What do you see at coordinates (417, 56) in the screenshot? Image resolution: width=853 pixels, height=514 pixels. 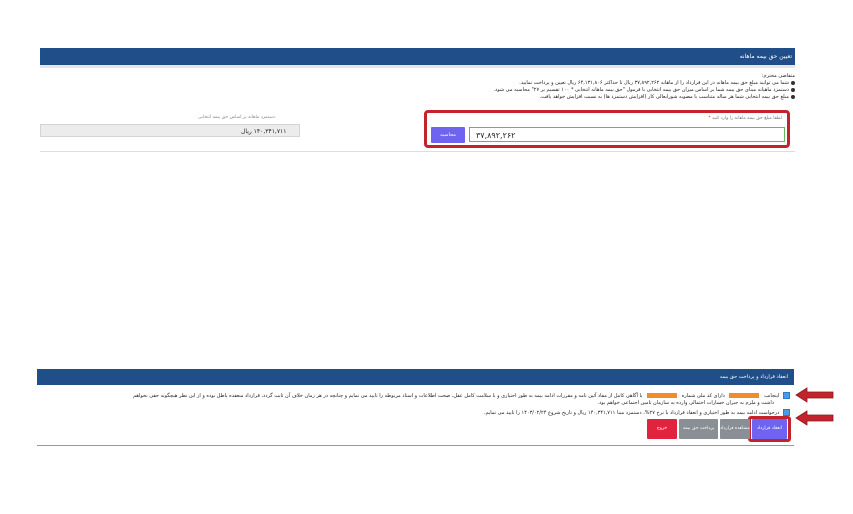 I see `premium-panel-title: تعیین حق بیمه ماهانه` at bounding box center [417, 56].